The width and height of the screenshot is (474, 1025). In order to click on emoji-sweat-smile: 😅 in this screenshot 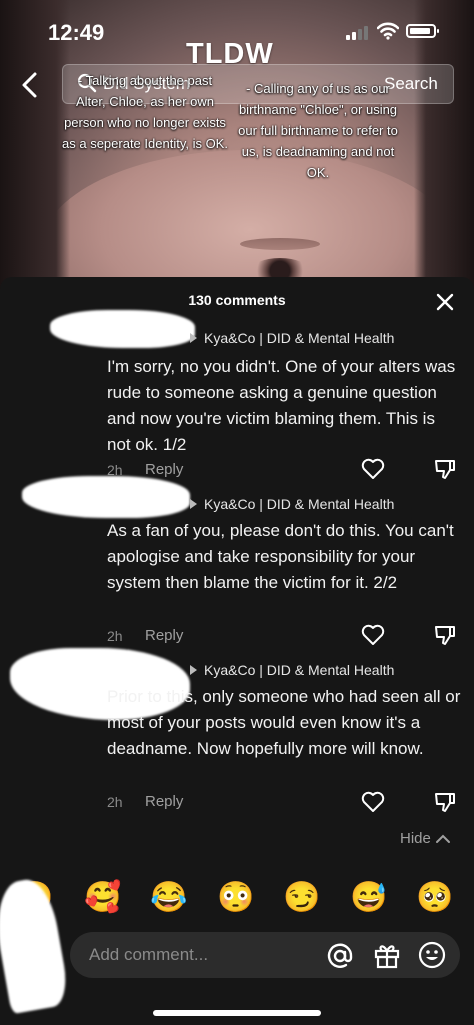, I will do `click(369, 898)`.